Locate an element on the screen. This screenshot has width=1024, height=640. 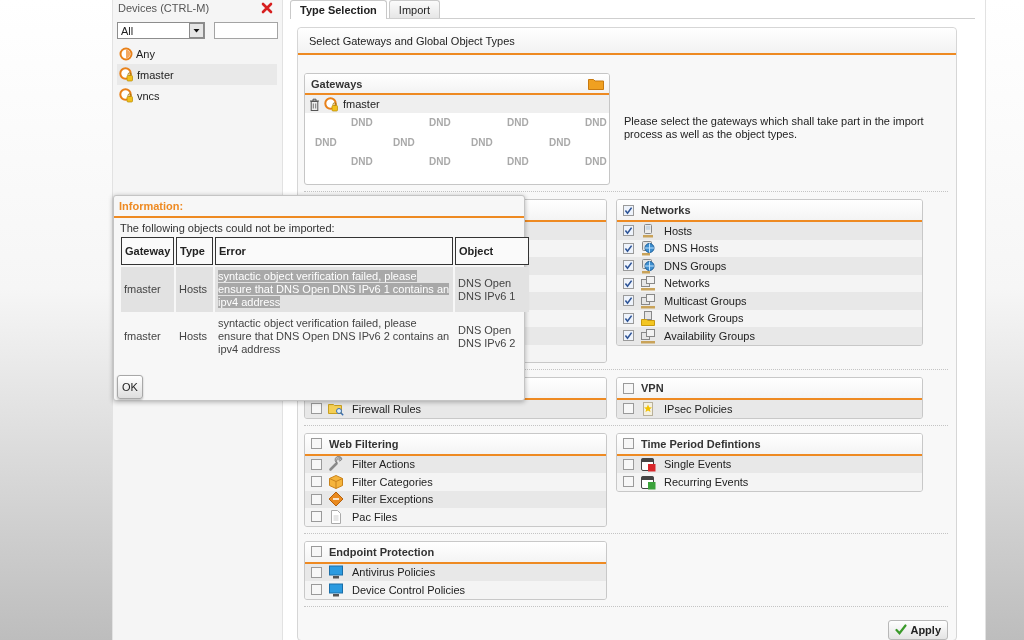
table-cell-text: syntactic object verification failed, please ensure that DNS Open DNS IPv6 2 contains an ipv4 address is located at coordinates (334, 336).